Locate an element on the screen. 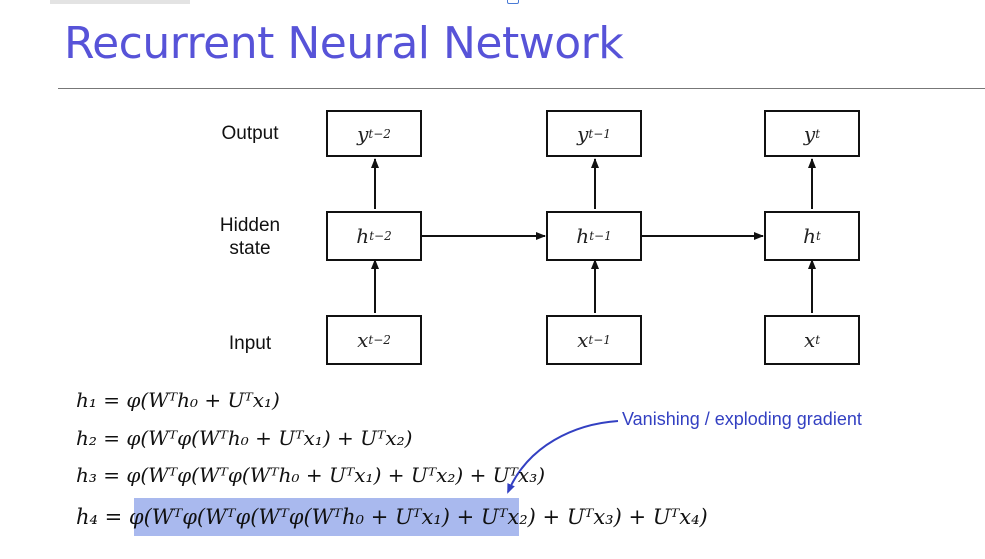  input-node-t: xt is located at coordinates (812, 340).